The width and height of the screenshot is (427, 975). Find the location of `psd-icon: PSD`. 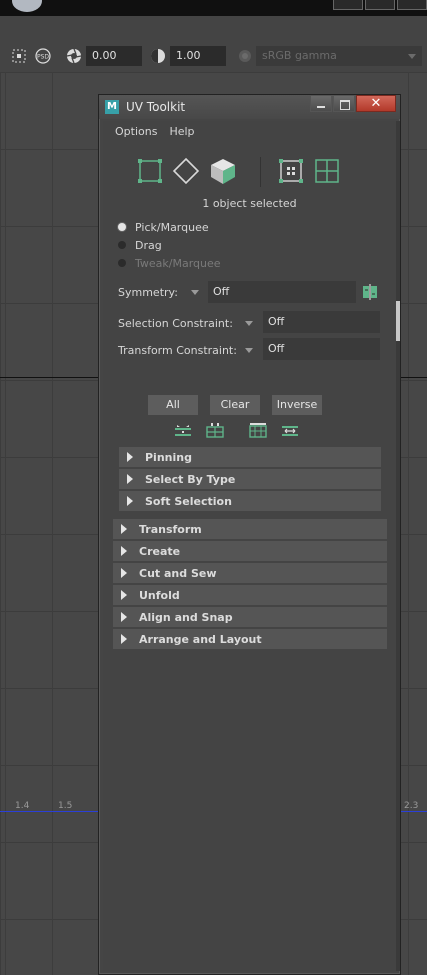

psd-icon: PSD is located at coordinates (43, 56).